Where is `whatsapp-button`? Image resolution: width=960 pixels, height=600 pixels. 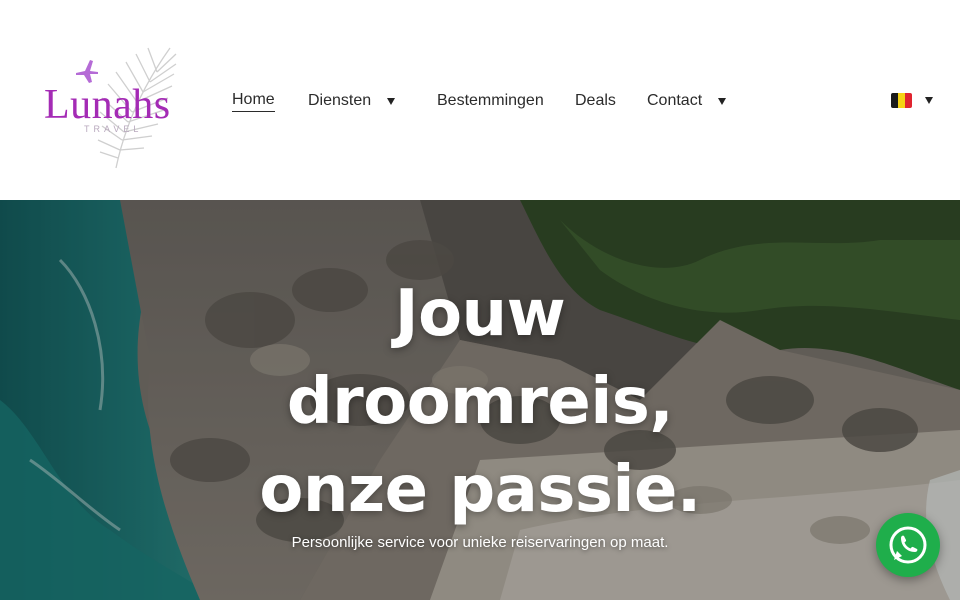
whatsapp-button is located at coordinates (908, 545).